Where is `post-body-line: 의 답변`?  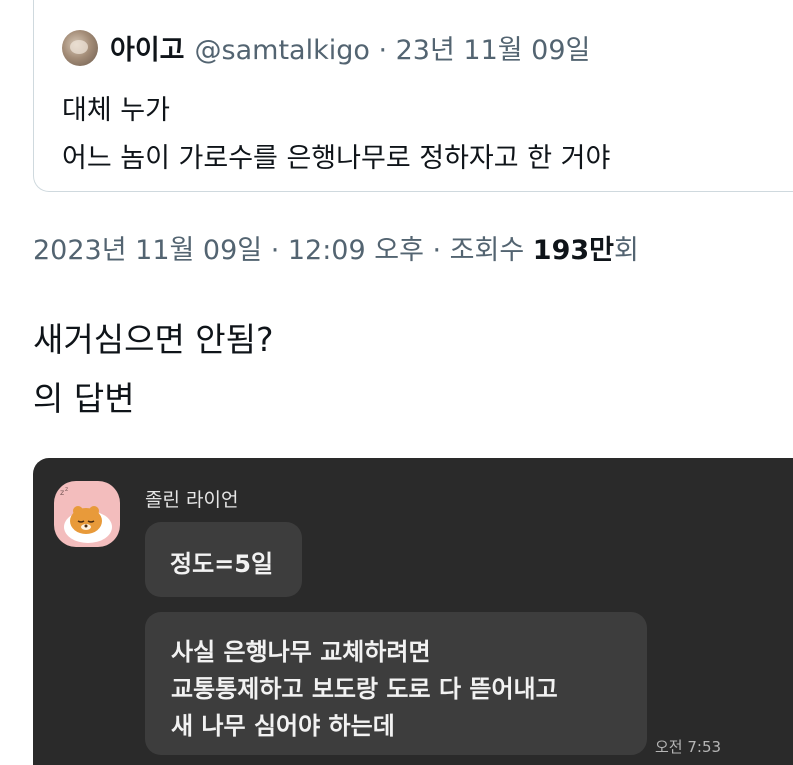 post-body-line: 의 답변 is located at coordinates (84, 398).